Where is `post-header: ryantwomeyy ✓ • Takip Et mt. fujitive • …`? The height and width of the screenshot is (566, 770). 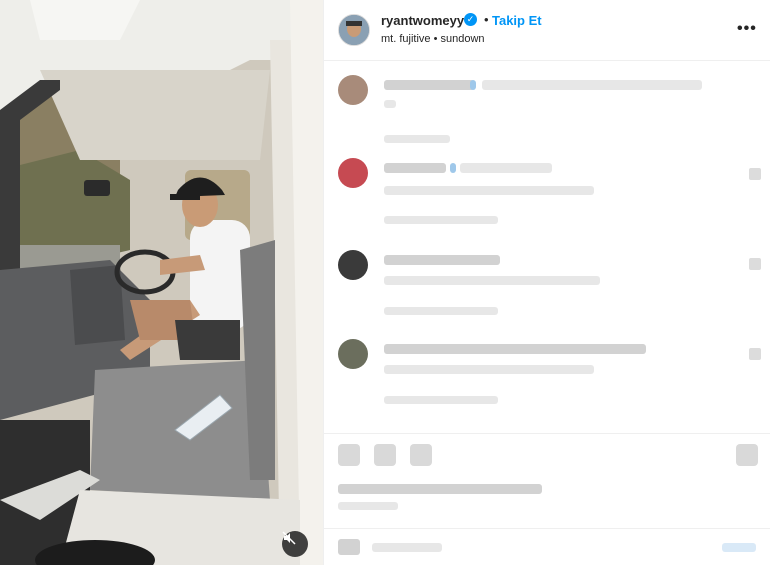
post-header: ryantwomeyy ✓ • Takip Et mt. fujitive • … is located at coordinates (547, 30).